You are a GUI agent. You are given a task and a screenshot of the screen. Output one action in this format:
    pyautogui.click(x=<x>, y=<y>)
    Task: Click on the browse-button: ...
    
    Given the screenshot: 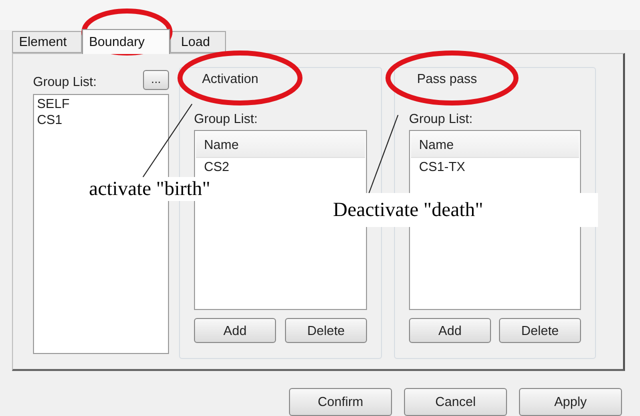 What is the action you would take?
    pyautogui.click(x=156, y=80)
    